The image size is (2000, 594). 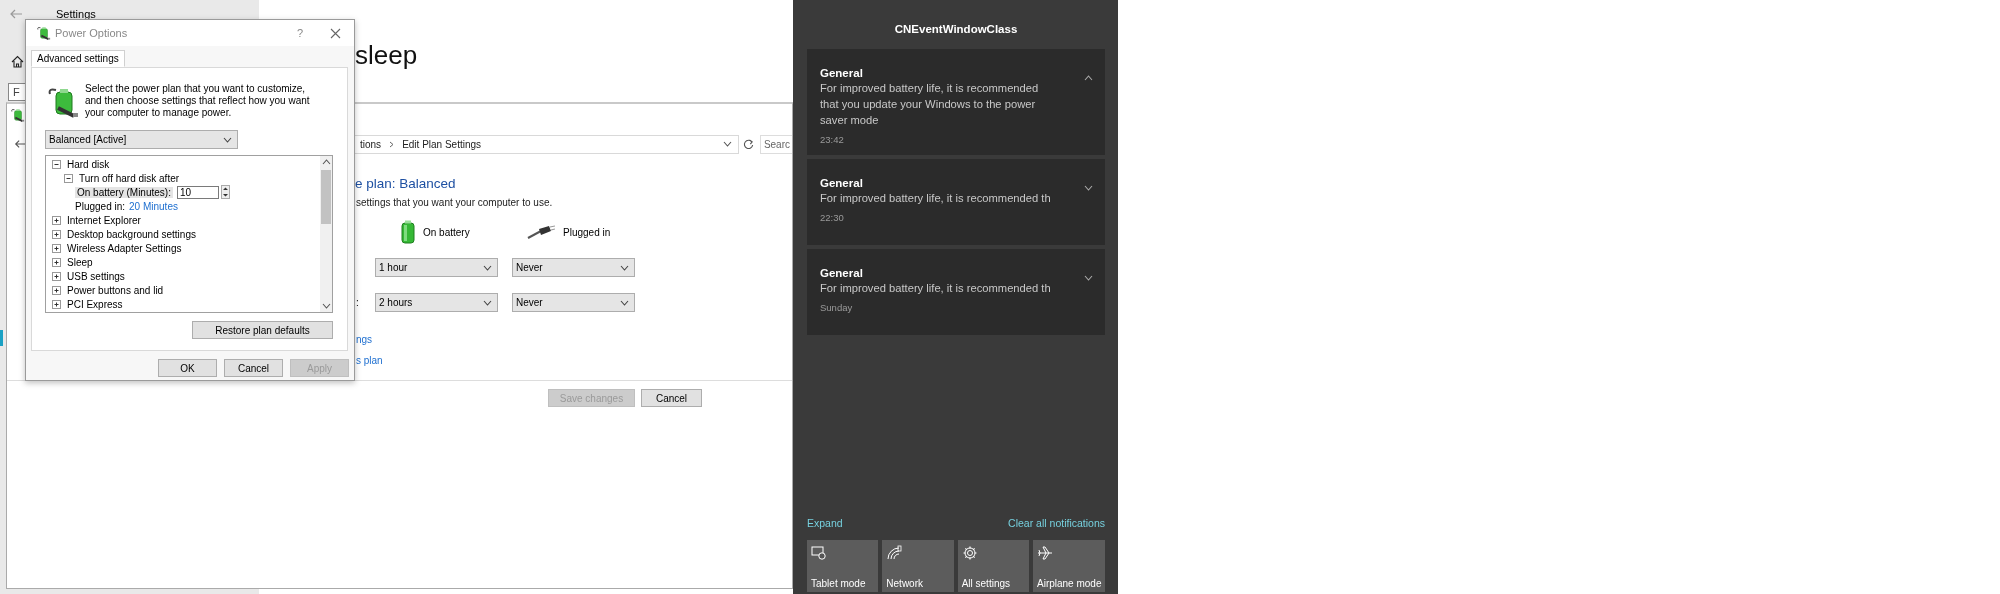 What do you see at coordinates (262, 330) in the screenshot?
I see `restore-defaults-button: Restore plan defaults` at bounding box center [262, 330].